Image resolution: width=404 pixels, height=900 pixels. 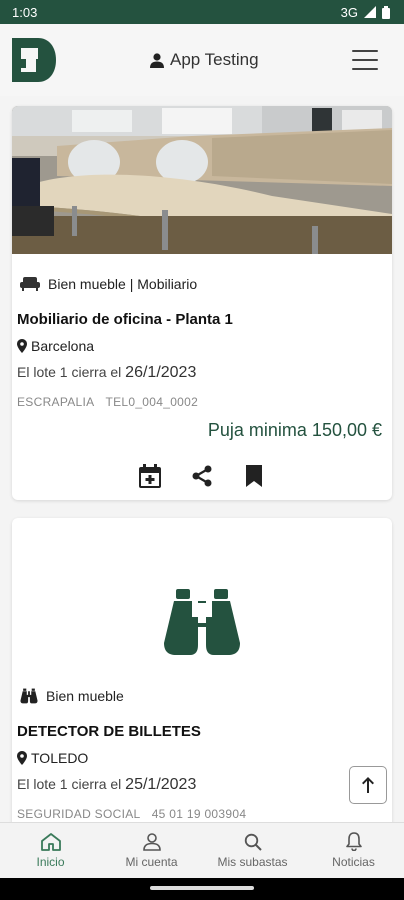 I want to click on lot-reference: SEGURIDAD SOCIAL 45 01 19 003904, so click(x=131, y=814).